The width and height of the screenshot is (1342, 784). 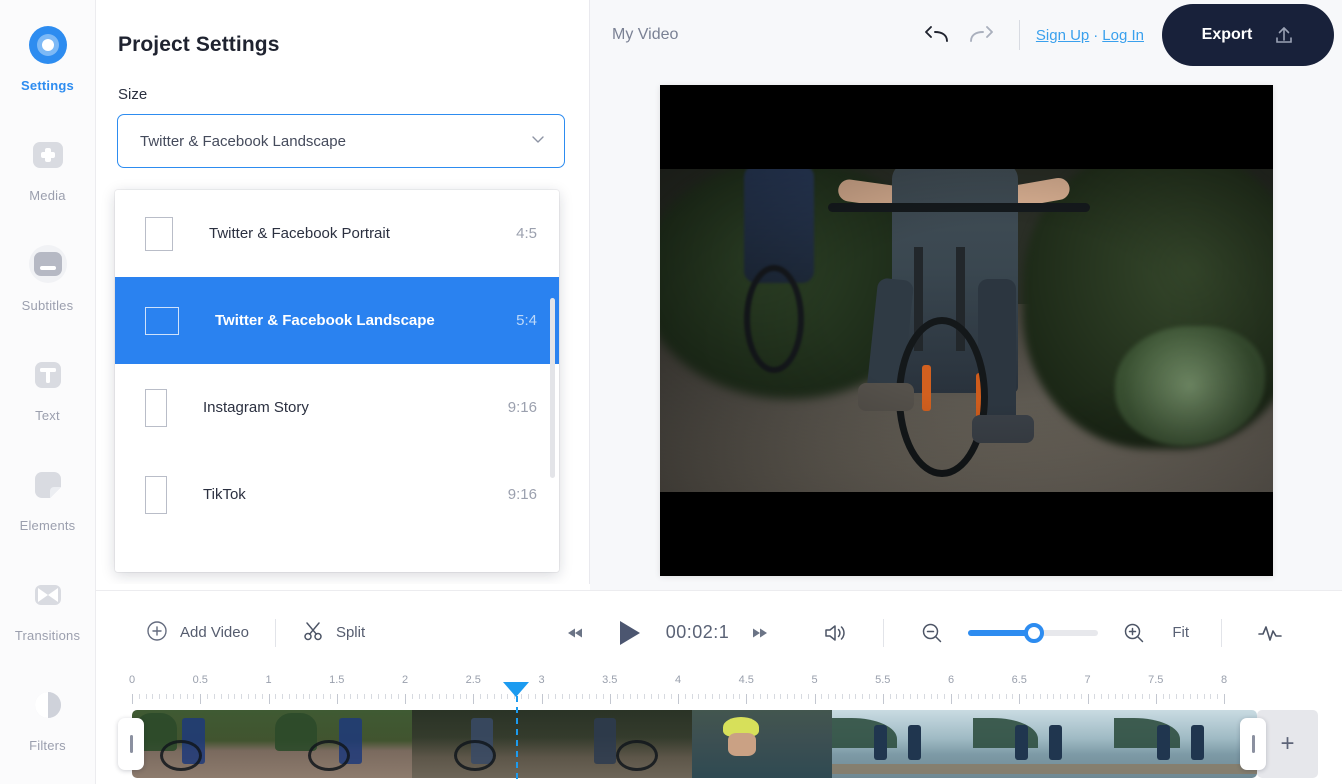 I want to click on playhead-handle, so click(x=516, y=689).